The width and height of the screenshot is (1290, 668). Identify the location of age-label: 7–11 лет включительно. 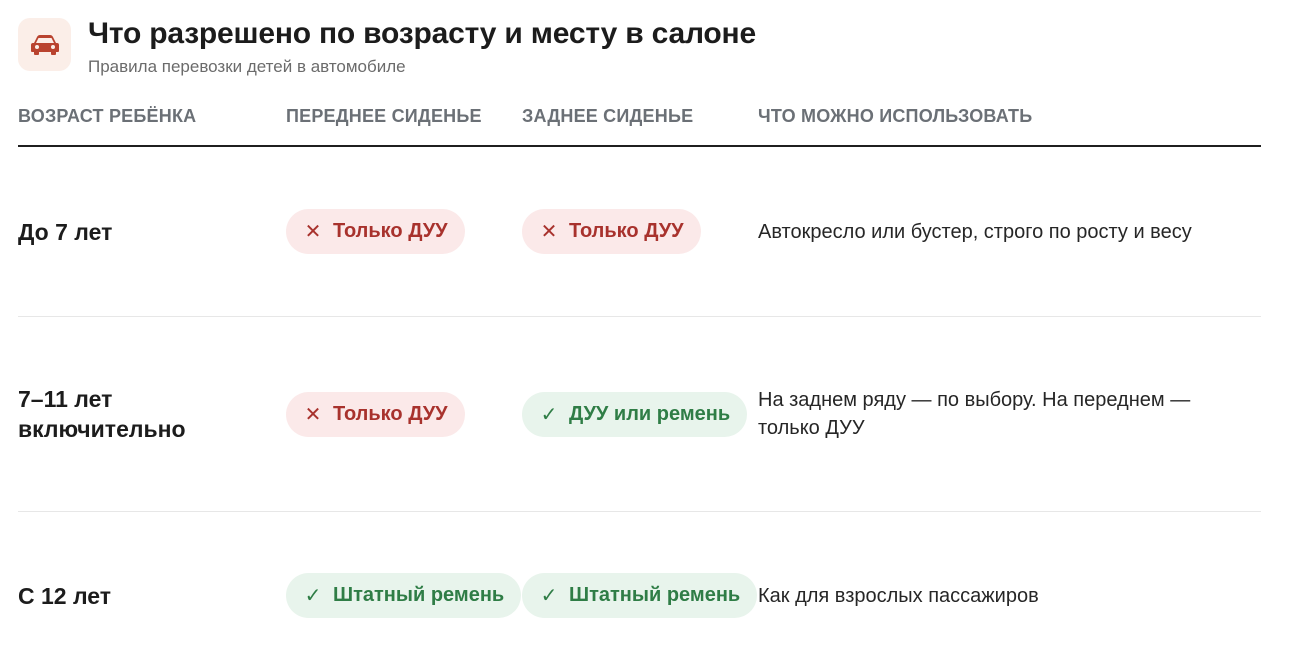
(102, 414).